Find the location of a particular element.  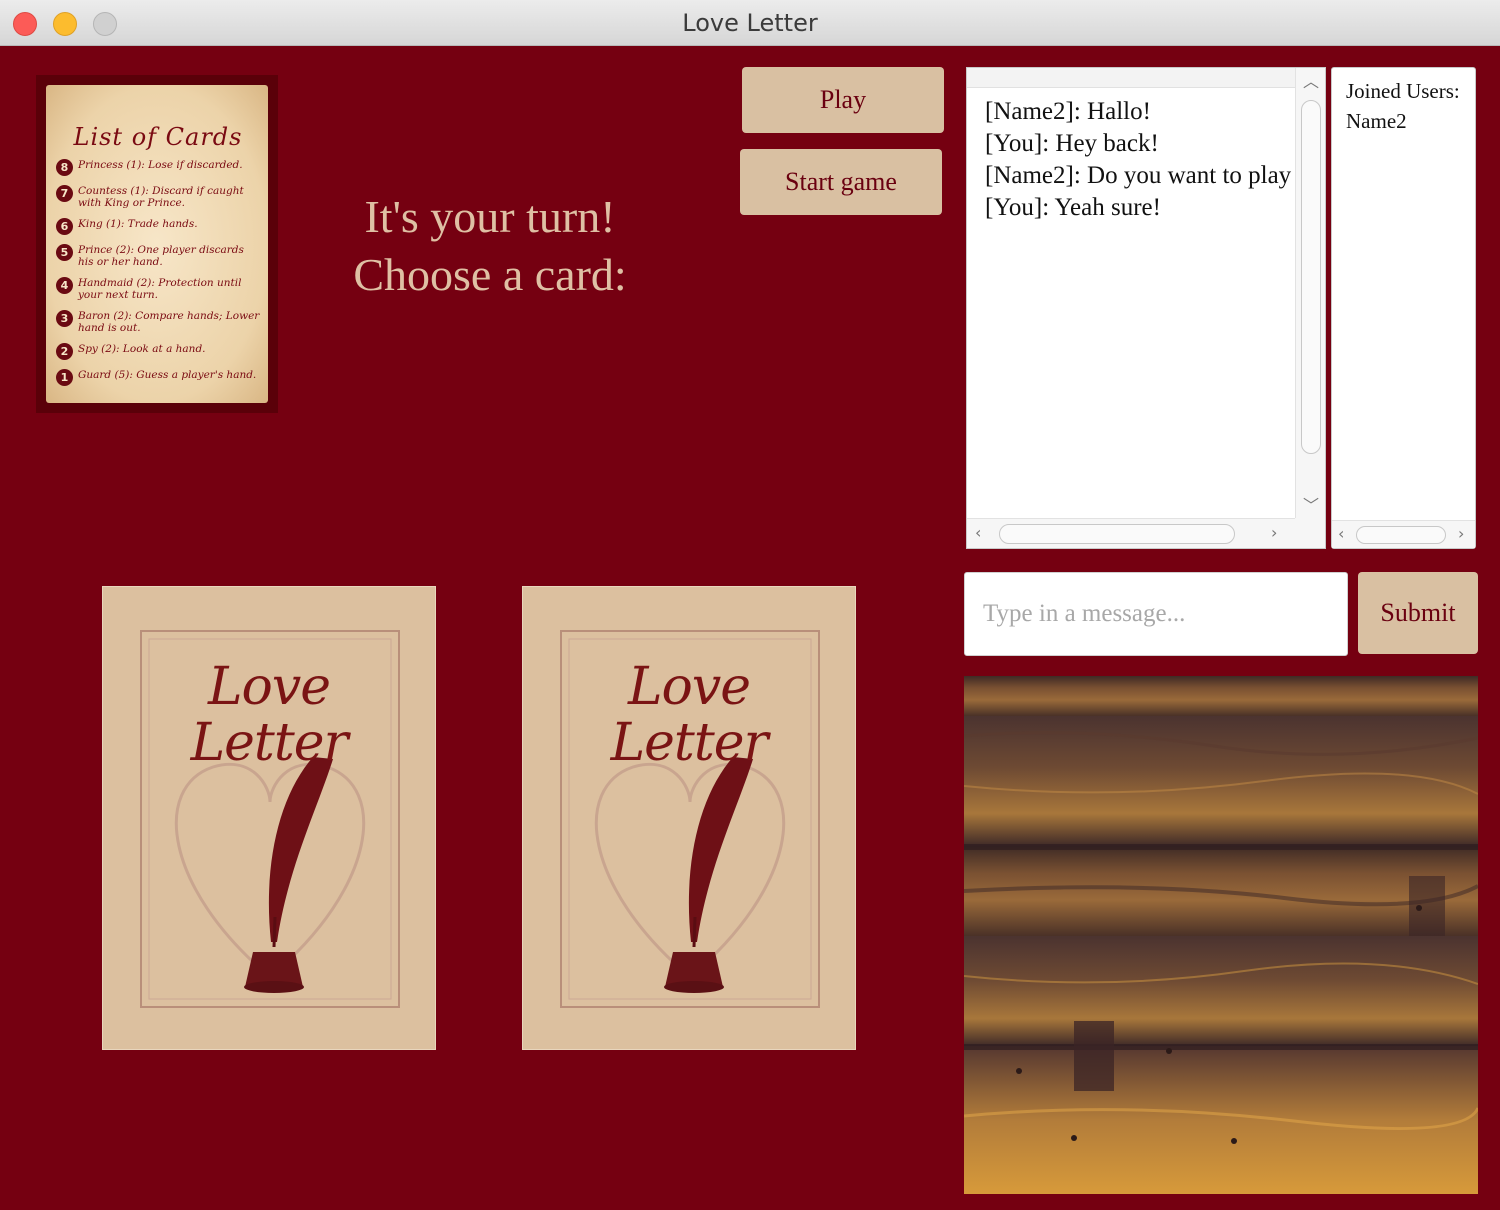

card-list-item: 2 Spy (2): Look at a hand. is located at coordinates (158, 351).